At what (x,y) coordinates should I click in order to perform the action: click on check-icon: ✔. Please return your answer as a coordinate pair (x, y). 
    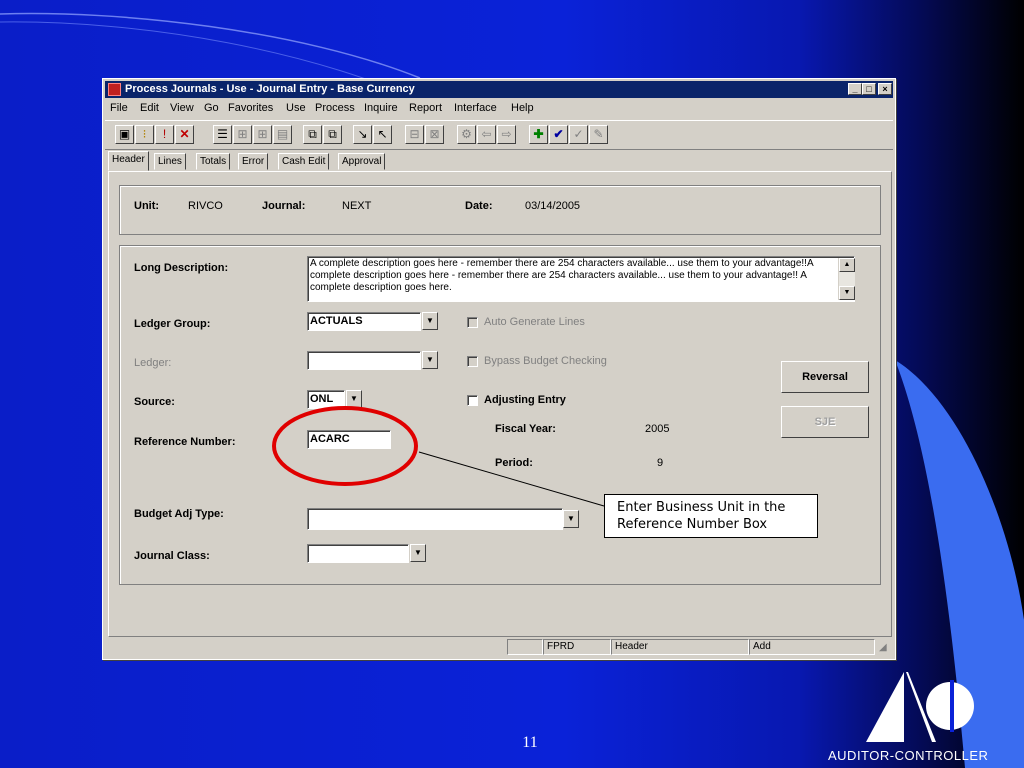
    Looking at the image, I should click on (558, 134).